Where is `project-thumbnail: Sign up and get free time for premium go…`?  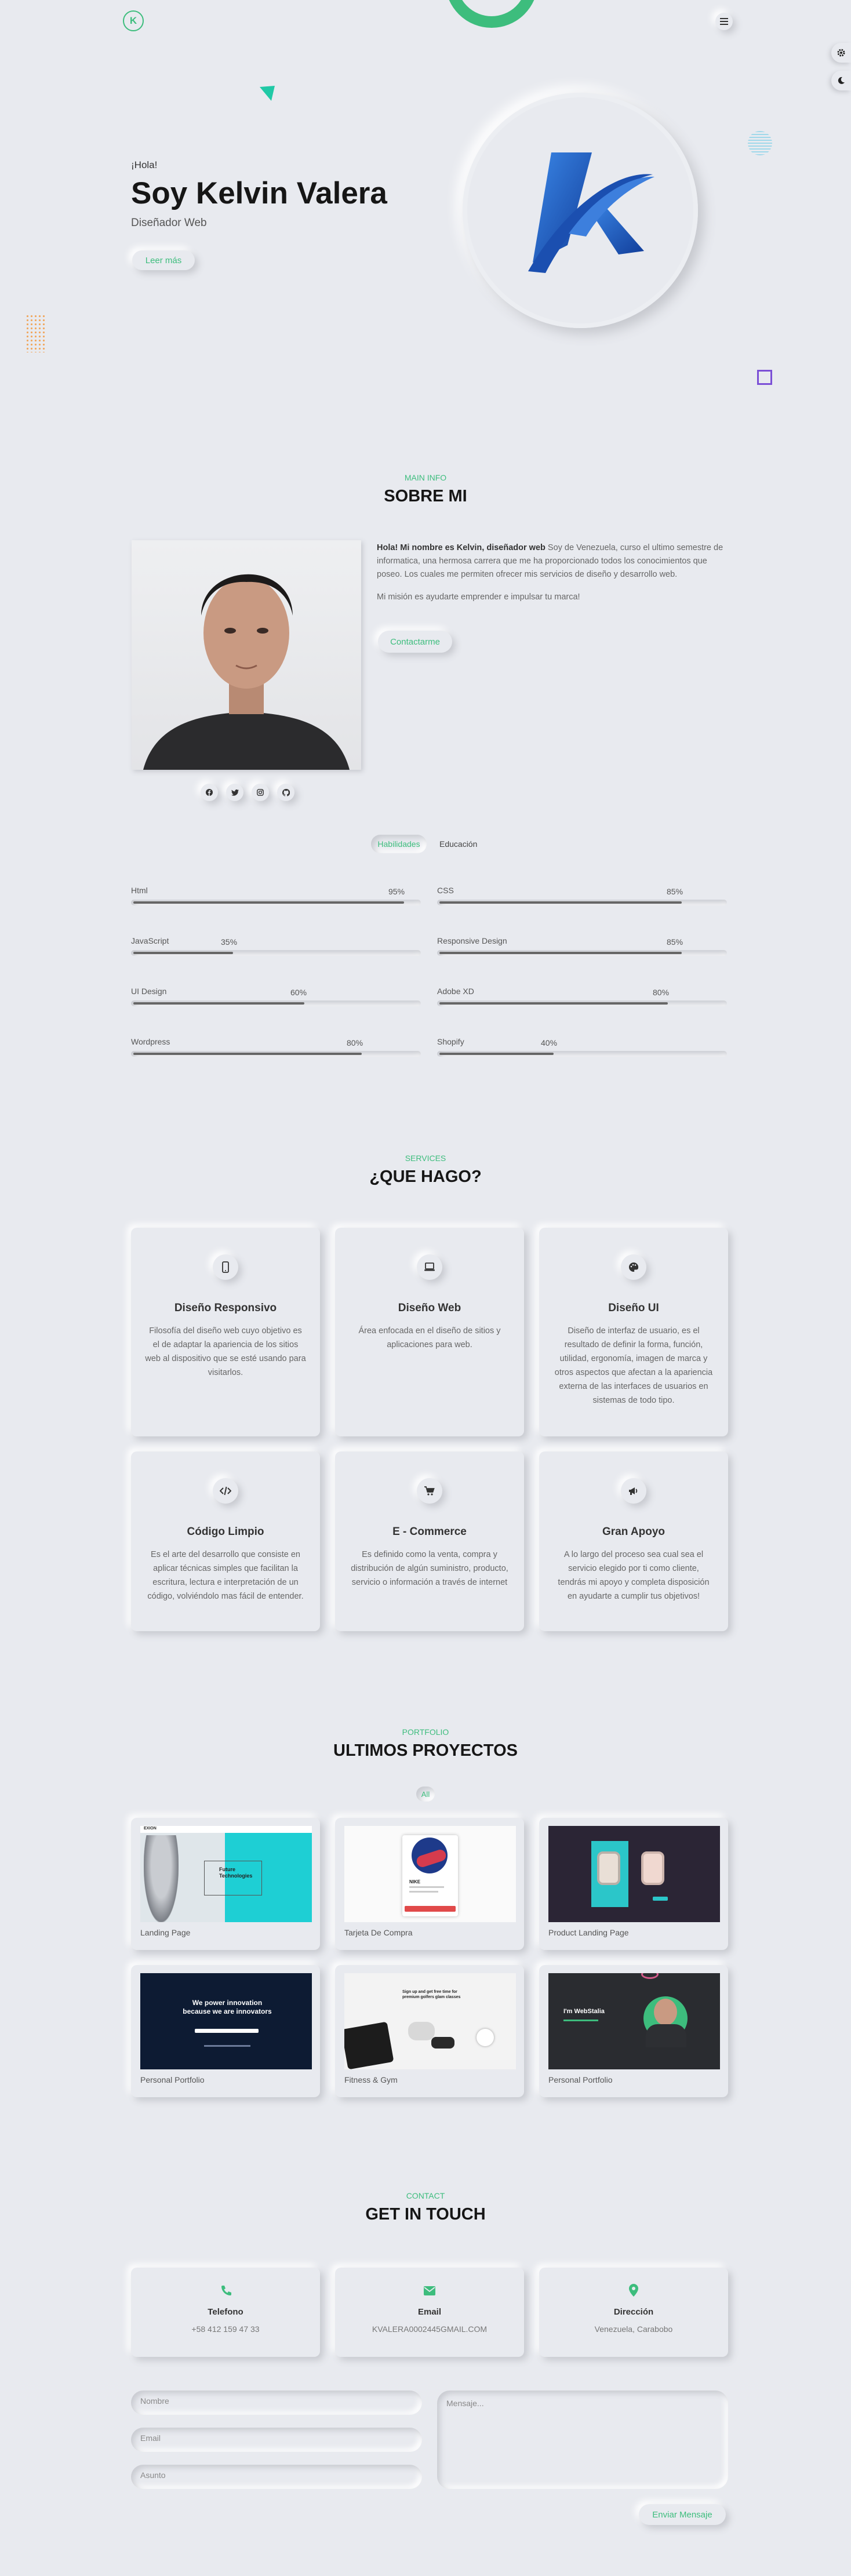 project-thumbnail: Sign up and get free time for premium go… is located at coordinates (430, 2021).